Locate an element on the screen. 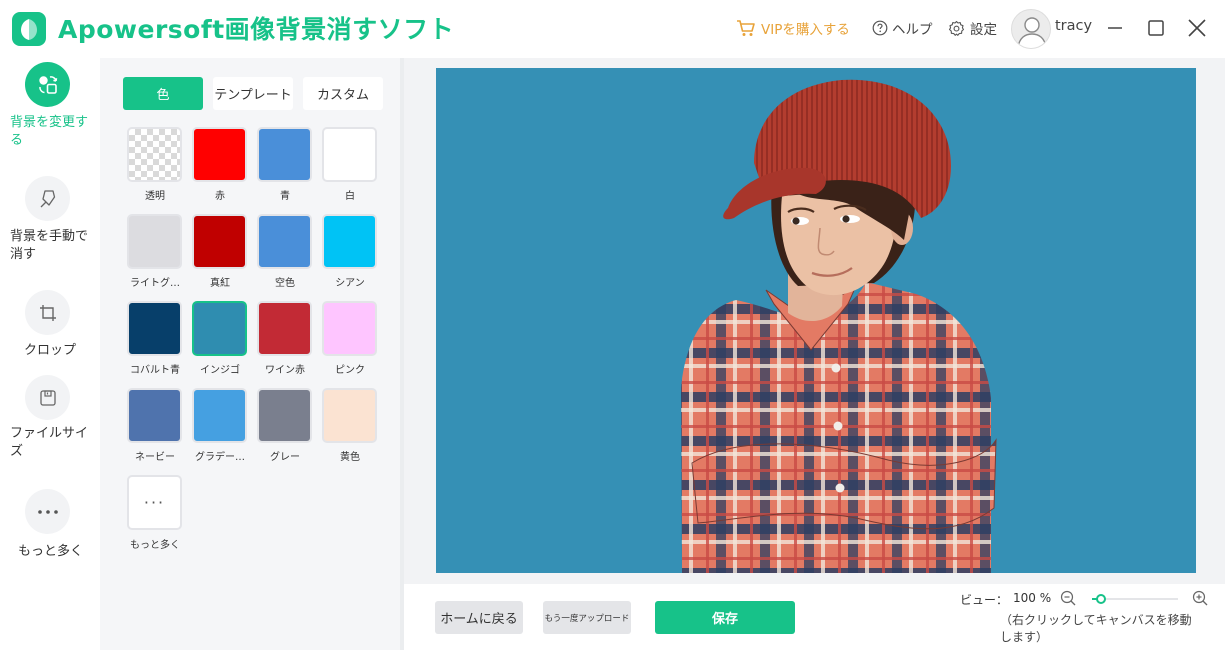  change-background-icon is located at coordinates (47, 84).